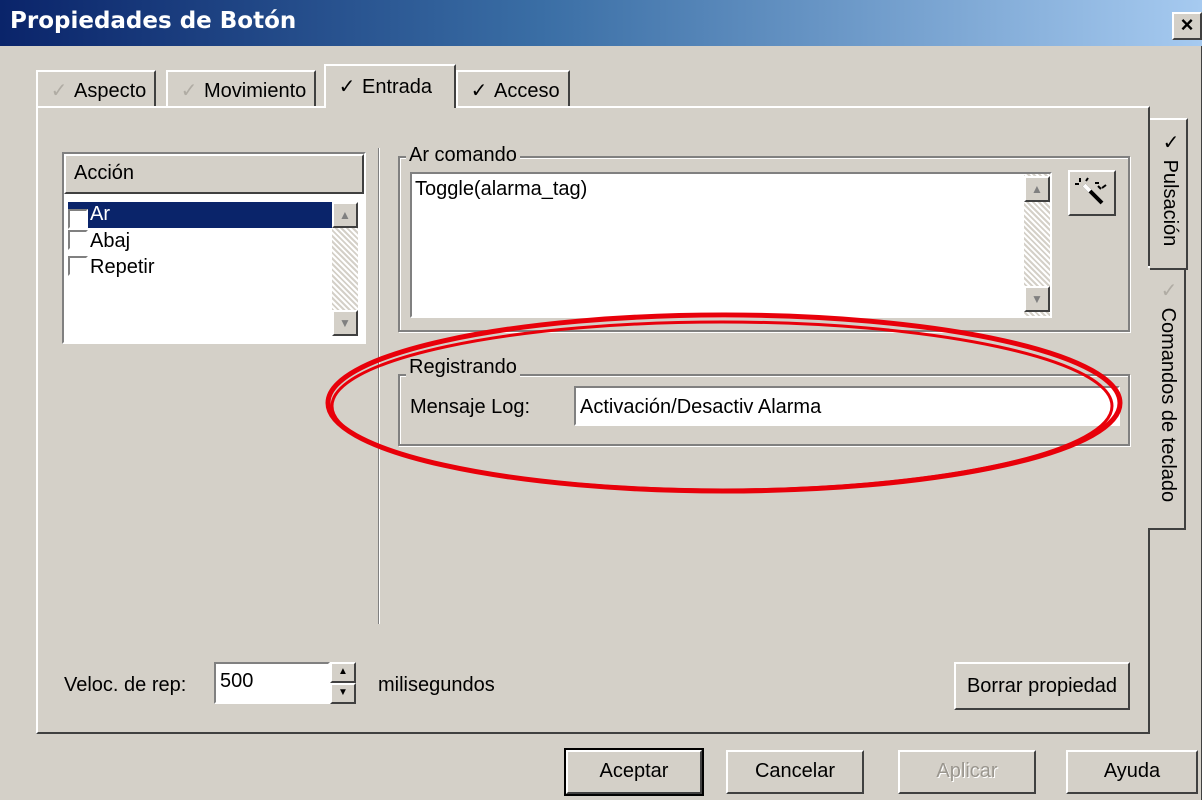 The width and height of the screenshot is (1202, 806). What do you see at coordinates (463, 155) in the screenshot?
I see `ar-comando-group-label: Ar comando` at bounding box center [463, 155].